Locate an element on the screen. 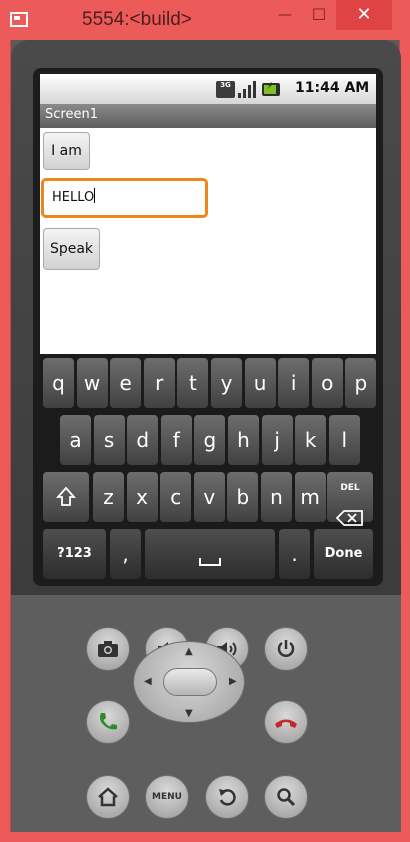 This screenshot has height=842, width=410. camera-button is located at coordinates (108, 649).